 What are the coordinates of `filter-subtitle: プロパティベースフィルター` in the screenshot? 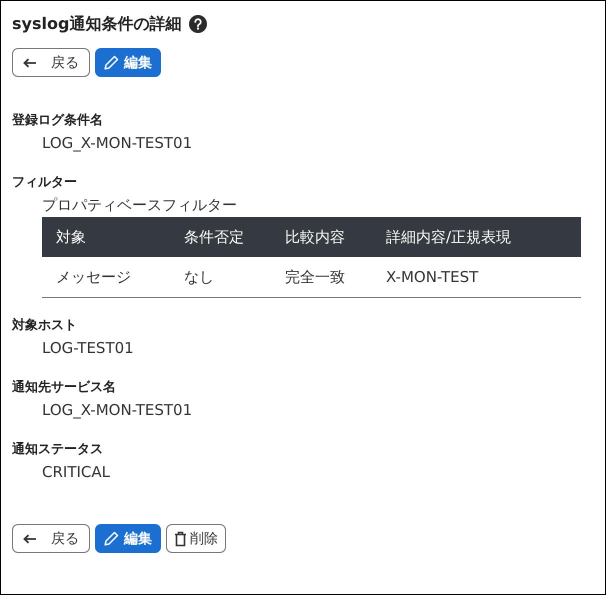 It's located at (140, 205).